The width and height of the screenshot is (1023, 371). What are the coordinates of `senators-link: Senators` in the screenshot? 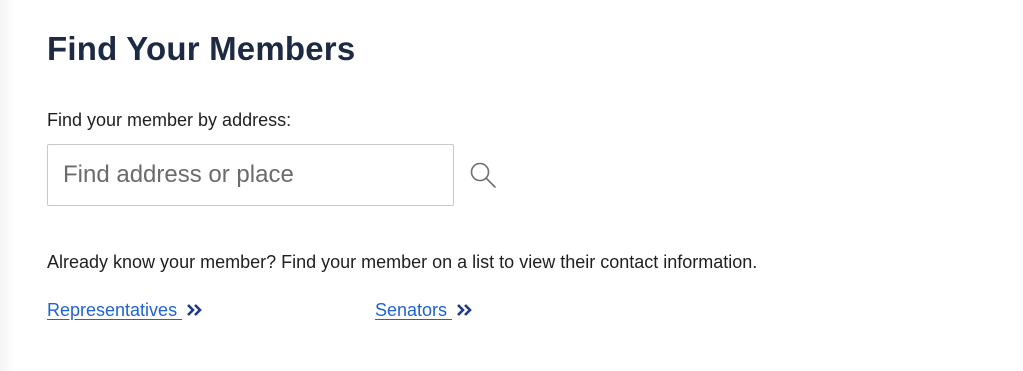 It's located at (424, 310).